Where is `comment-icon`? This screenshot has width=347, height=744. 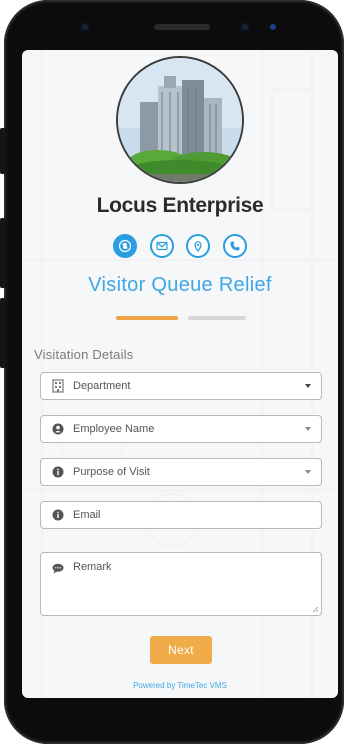
comment-icon is located at coordinates (58, 568).